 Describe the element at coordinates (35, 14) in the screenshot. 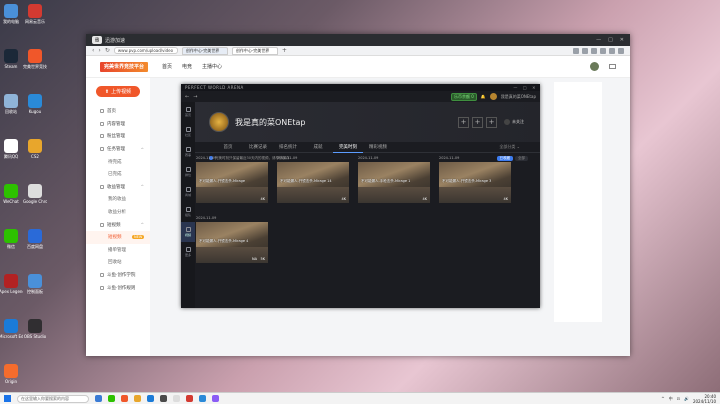

I see `desktop-icon: 网易云音乐` at that location.